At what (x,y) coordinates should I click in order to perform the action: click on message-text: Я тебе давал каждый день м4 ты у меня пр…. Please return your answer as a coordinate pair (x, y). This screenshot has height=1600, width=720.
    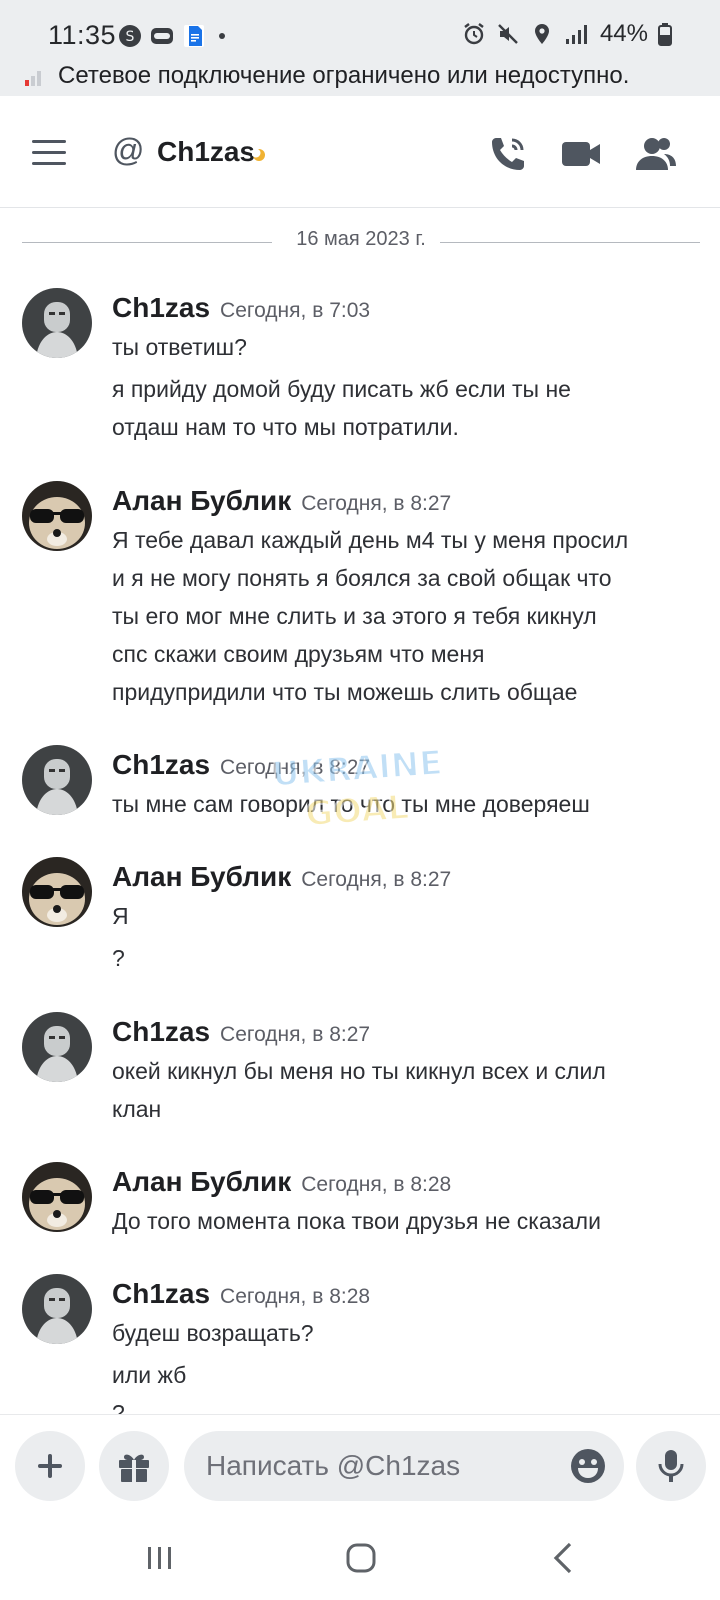
    Looking at the image, I should click on (370, 540).